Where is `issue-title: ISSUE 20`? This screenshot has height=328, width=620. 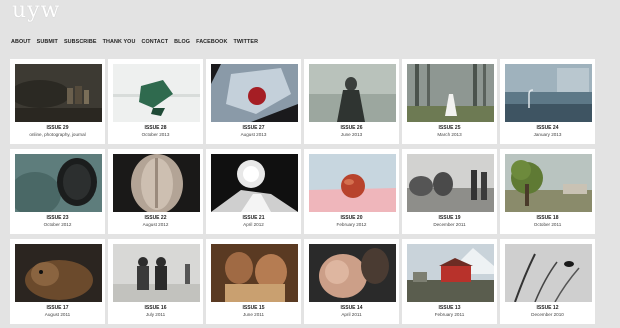 issue-title: ISSUE 20 is located at coordinates (351, 218).